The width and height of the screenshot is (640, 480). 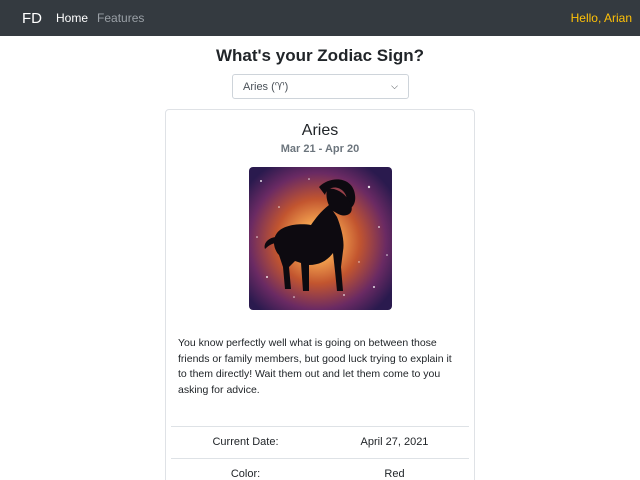 What do you see at coordinates (320, 149) in the screenshot?
I see `card-dates: Mar 21 - Apr 20` at bounding box center [320, 149].